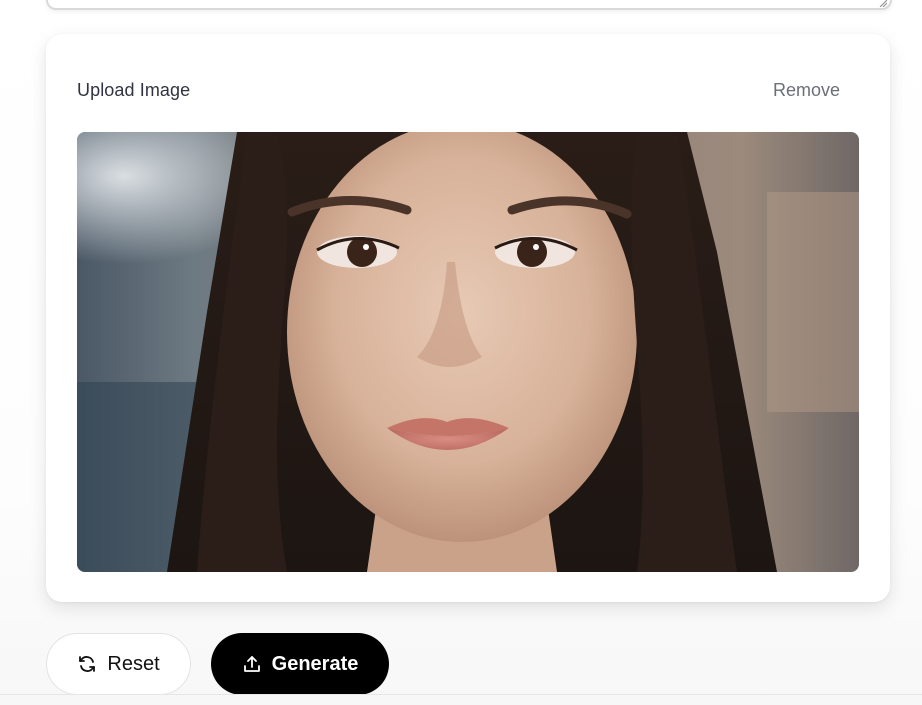 The image size is (922, 705). I want to click on upload-card-header: Upload Image Remove, so click(458, 90).